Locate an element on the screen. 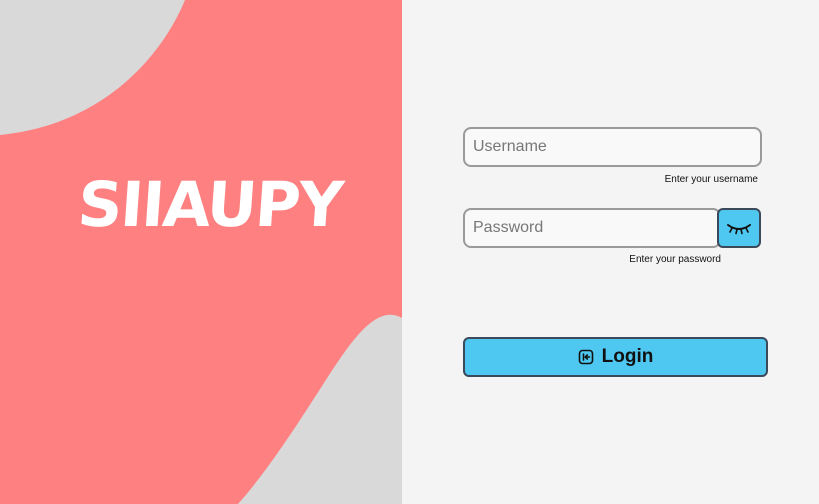 The height and width of the screenshot is (504, 819). brand-logo: SIIAUPY is located at coordinates (210, 204).